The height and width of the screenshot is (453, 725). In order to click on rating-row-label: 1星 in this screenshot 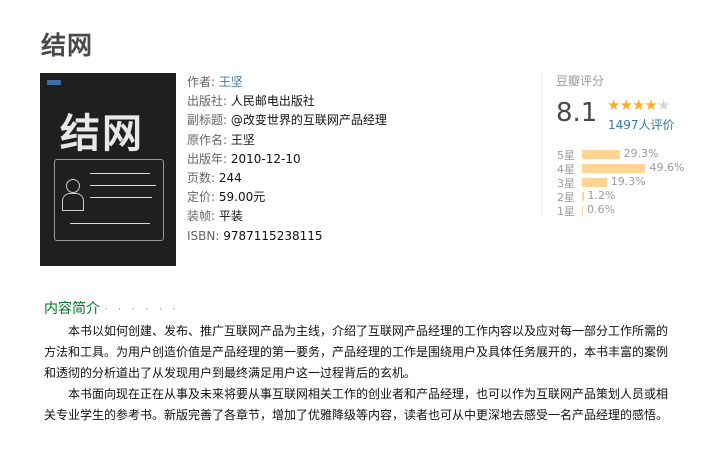, I will do `click(566, 211)`.